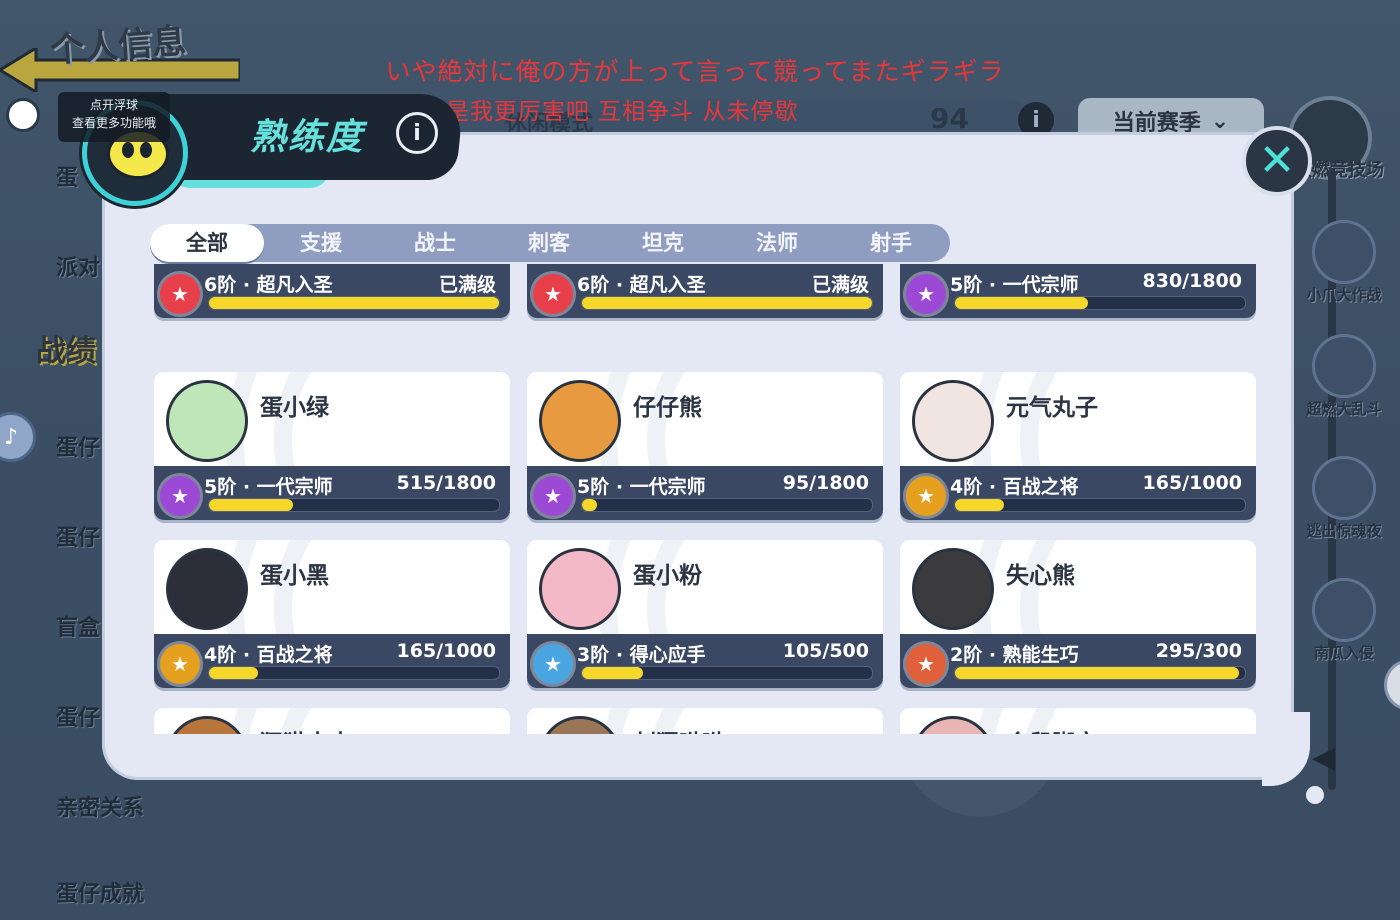  I want to click on sidebar-item-record: 战绩, so click(66, 348).